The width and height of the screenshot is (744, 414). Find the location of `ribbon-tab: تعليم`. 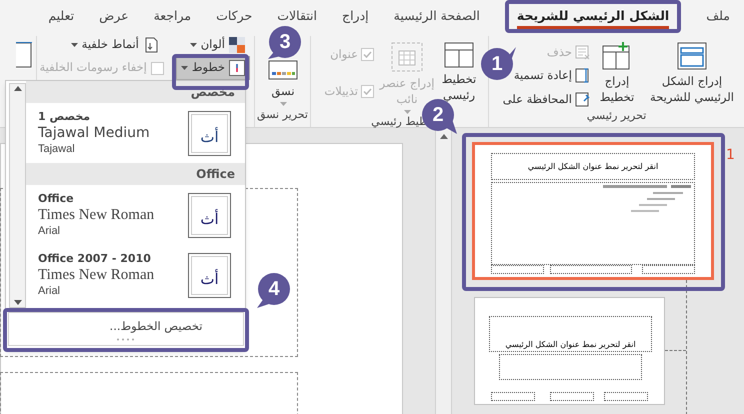

ribbon-tab: تعليم is located at coordinates (61, 18).